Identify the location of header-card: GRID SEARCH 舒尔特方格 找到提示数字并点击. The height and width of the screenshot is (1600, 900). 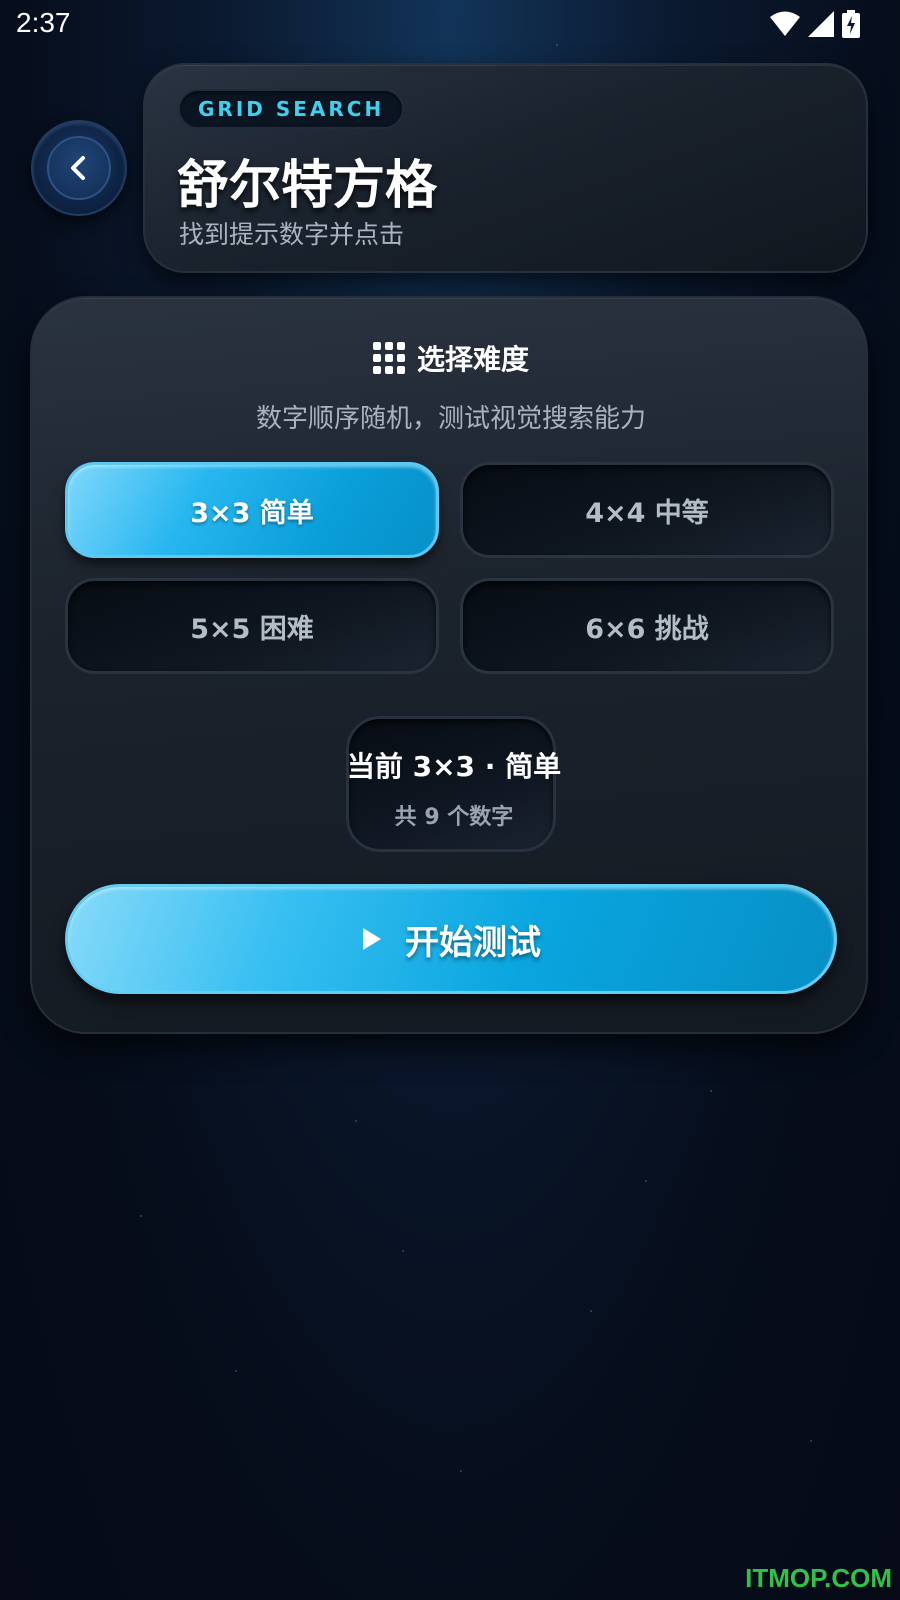
(505, 168).